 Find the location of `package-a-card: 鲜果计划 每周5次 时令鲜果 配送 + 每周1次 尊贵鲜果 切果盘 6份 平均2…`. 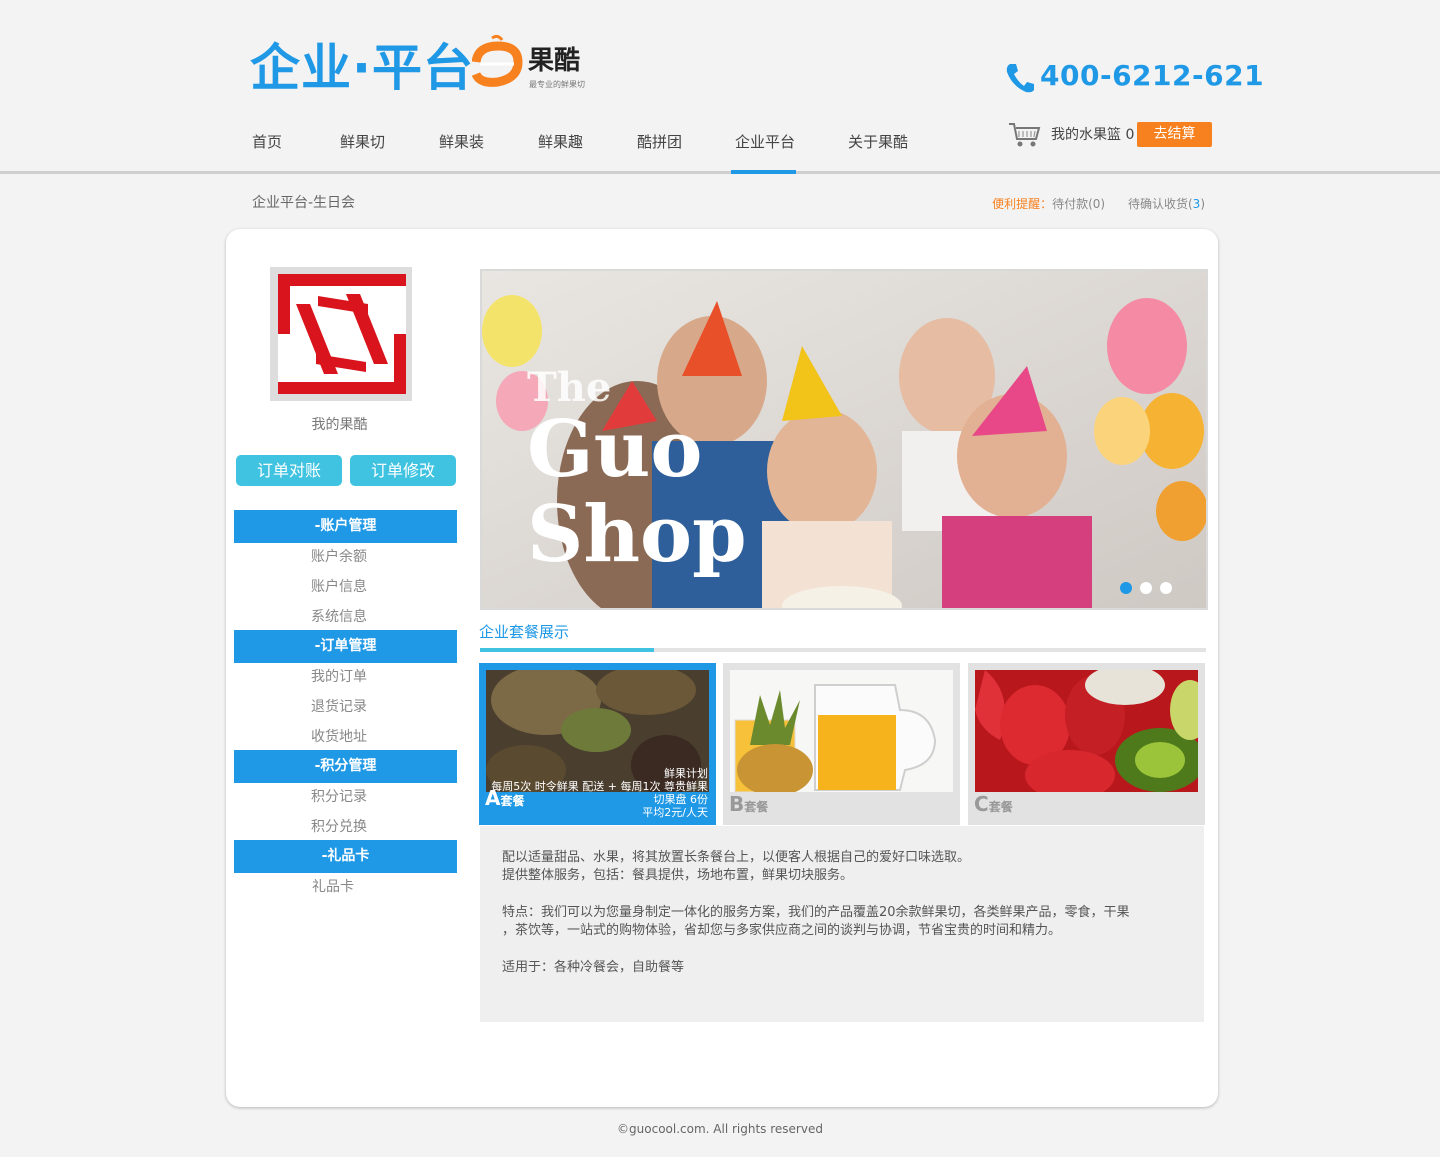

package-a-card: 鲜果计划 每周5次 时令鲜果 配送 + 每周1次 尊贵鲜果 切果盘 6份 平均2… is located at coordinates (597, 744).